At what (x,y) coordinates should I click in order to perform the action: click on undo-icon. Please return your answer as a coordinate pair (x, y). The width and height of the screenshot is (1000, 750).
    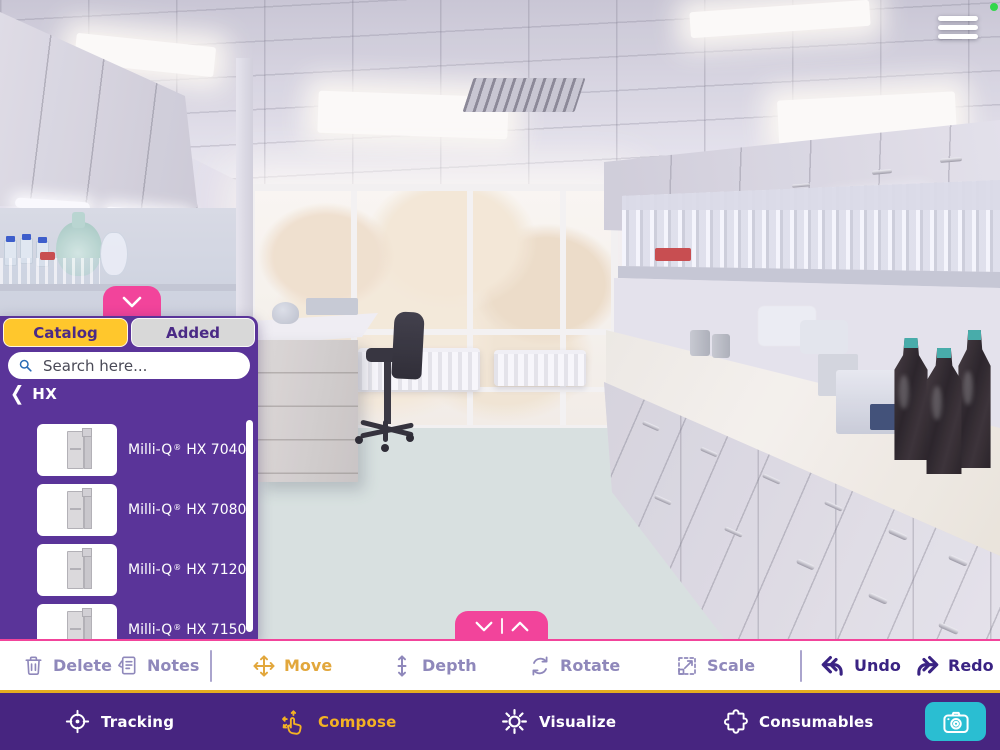
    Looking at the image, I should click on (832, 665).